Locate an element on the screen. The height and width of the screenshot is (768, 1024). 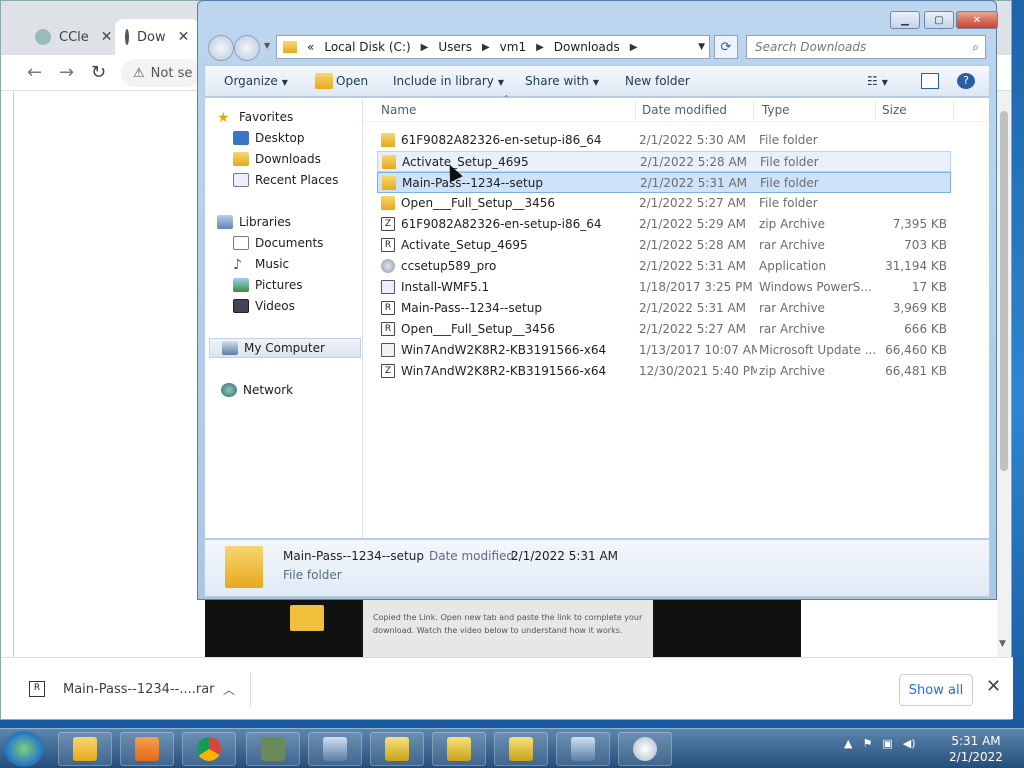
clock: 5:31 AM 2/1/2022 is located at coordinates (976, 749).